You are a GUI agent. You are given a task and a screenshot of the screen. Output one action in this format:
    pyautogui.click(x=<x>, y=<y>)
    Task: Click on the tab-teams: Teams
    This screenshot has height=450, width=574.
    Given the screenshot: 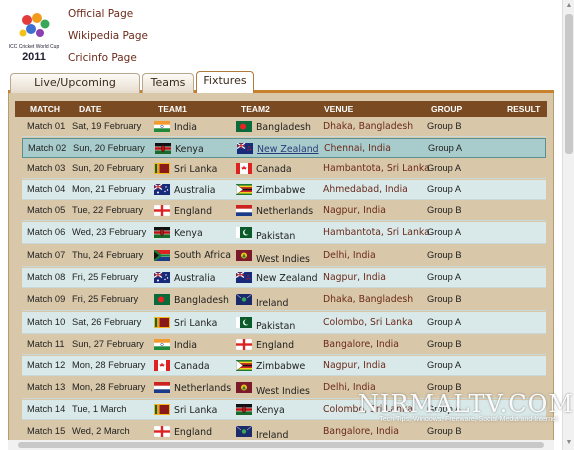 What is the action you would take?
    pyautogui.click(x=168, y=83)
    